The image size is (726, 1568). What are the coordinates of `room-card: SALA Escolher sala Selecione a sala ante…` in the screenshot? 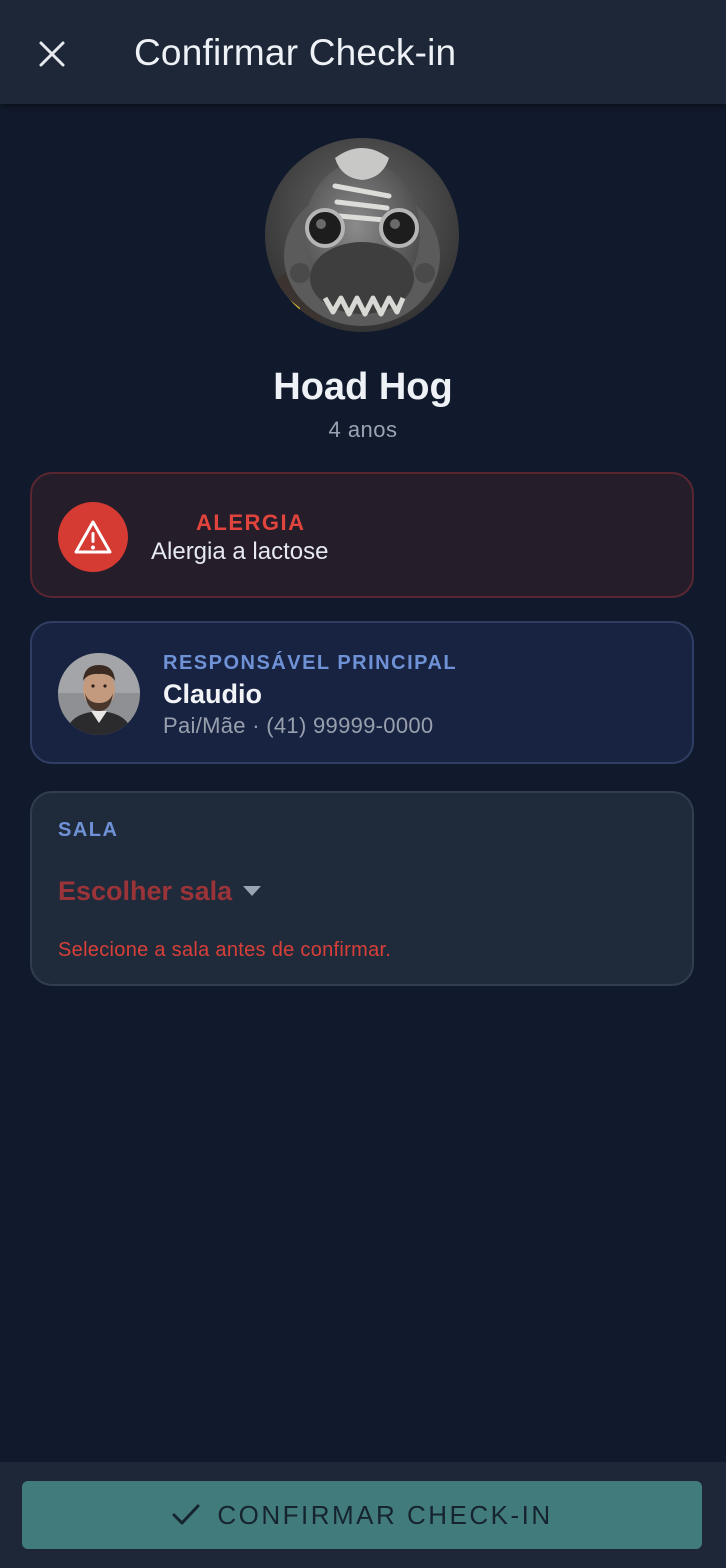 It's located at (362, 888).